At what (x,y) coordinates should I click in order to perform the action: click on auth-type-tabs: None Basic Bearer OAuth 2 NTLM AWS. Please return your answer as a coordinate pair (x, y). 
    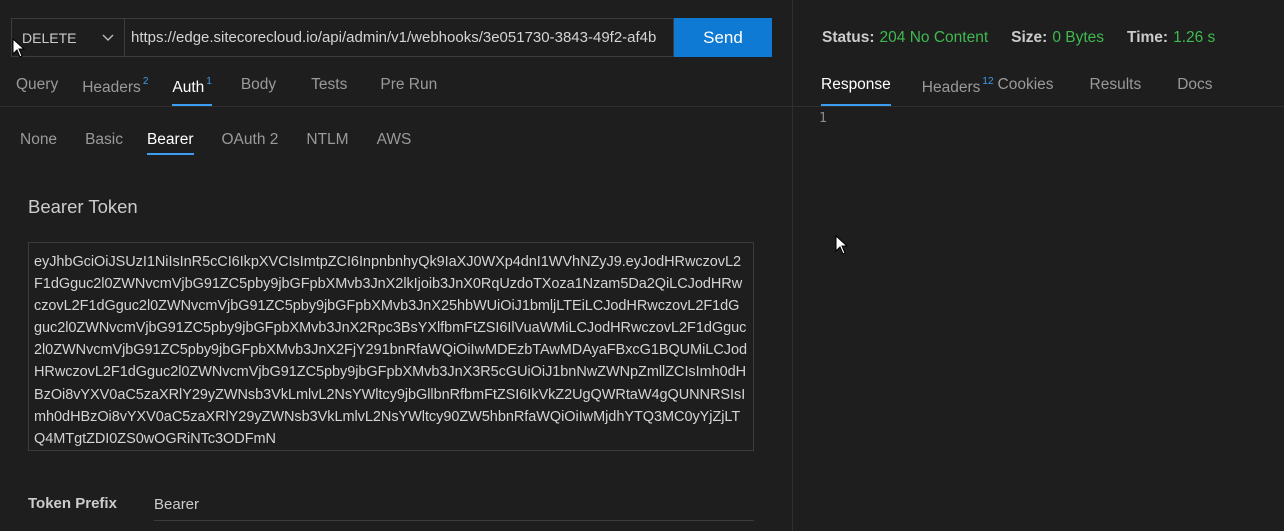
    Looking at the image, I should click on (229, 143).